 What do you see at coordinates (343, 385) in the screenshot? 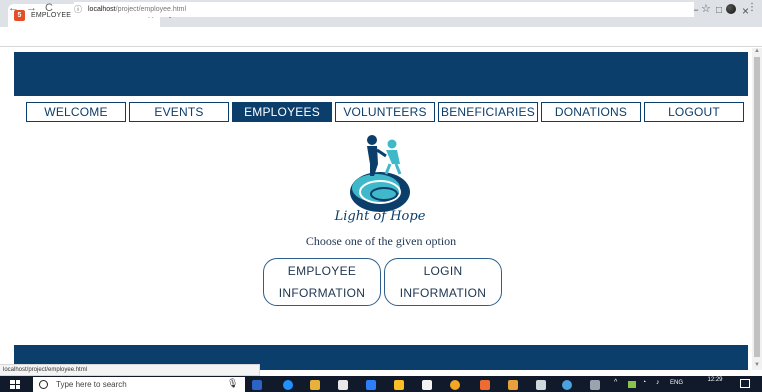
I see `store-icon` at bounding box center [343, 385].